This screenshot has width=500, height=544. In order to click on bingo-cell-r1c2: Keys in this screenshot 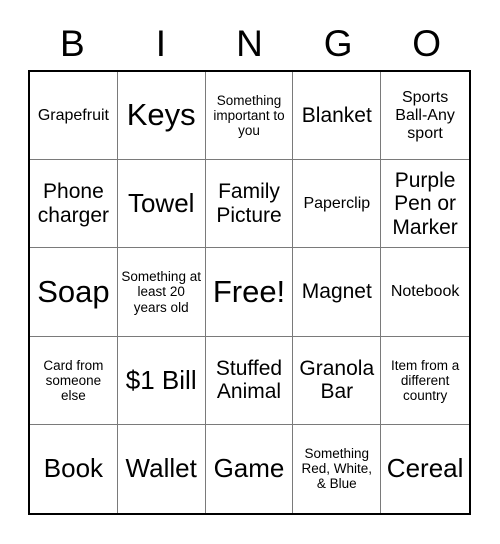, I will do `click(161, 116)`.